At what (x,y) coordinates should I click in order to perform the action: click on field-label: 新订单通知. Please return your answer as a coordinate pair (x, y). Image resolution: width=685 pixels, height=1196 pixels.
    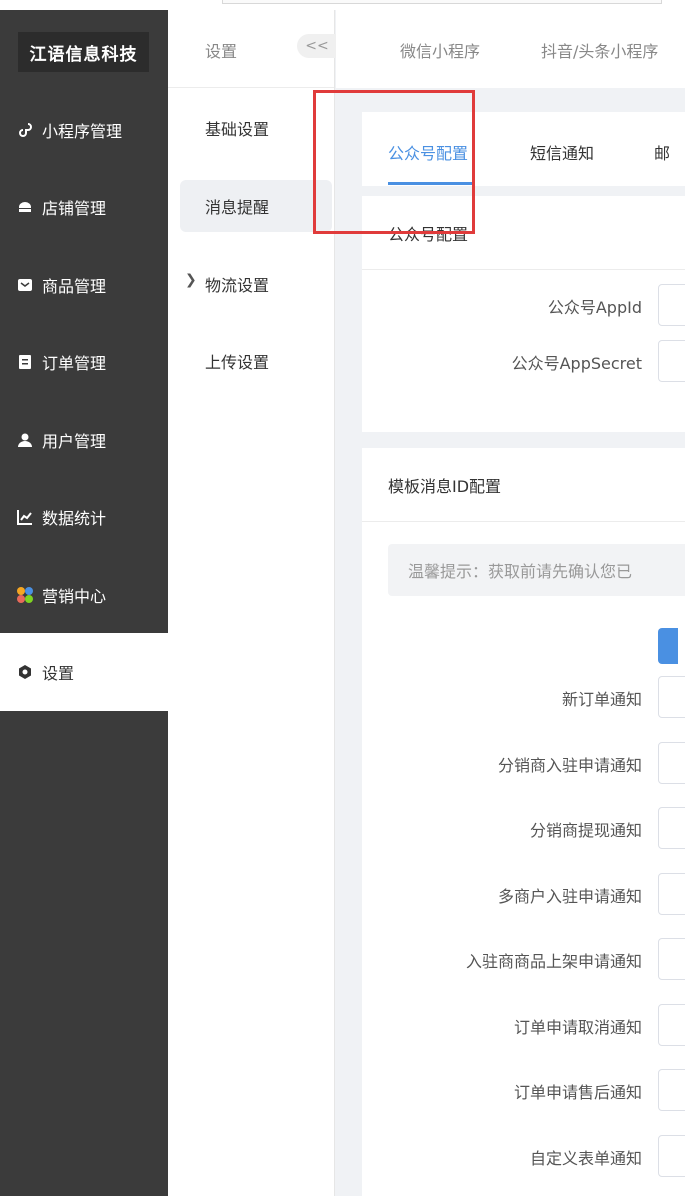
    Looking at the image, I should click on (601, 699).